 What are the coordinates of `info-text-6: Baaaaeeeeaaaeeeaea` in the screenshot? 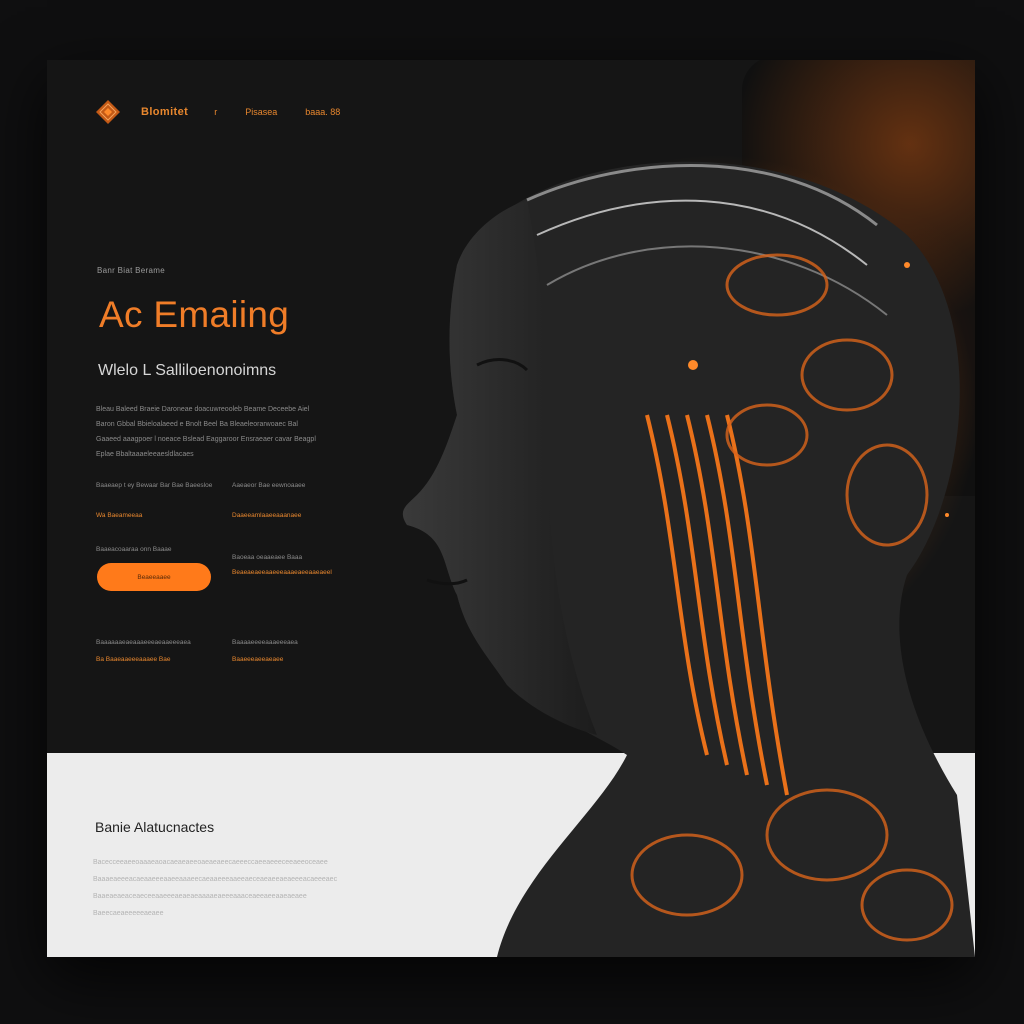 It's located at (265, 642).